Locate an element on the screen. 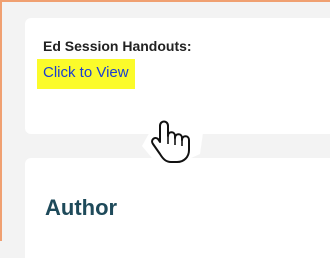 The image size is (330, 258). click-to-view-link: Click to View is located at coordinates (86, 74).